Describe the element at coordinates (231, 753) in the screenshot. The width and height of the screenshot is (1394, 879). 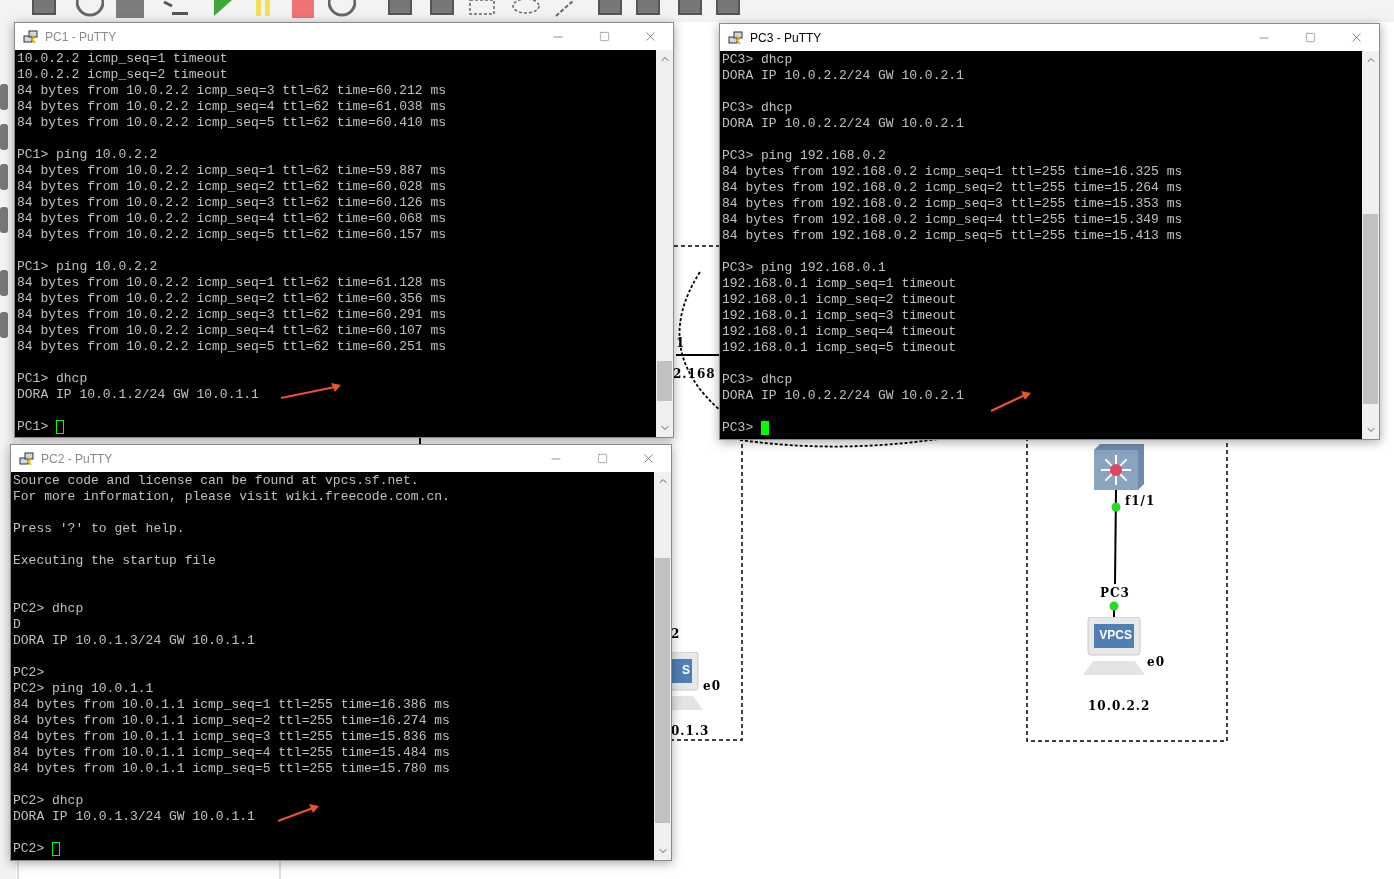
I see `terminal-line: 84 bytes from 10.0.1.1 icmp_seq=4 ttl=255 time=15.484 ms` at that location.